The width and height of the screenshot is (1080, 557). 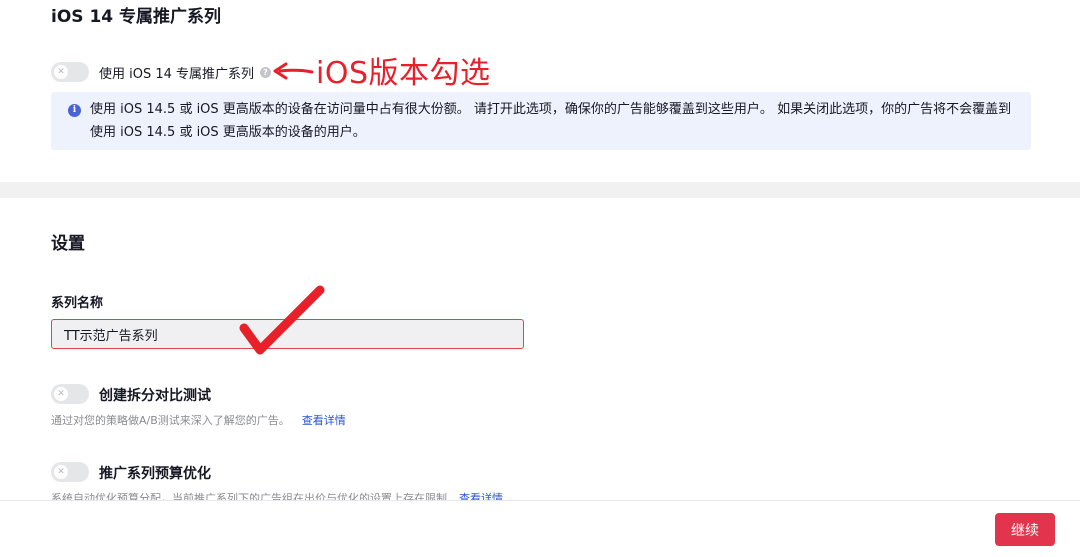 I want to click on budget-opt-toggle: ✕, so click(x=70, y=472).